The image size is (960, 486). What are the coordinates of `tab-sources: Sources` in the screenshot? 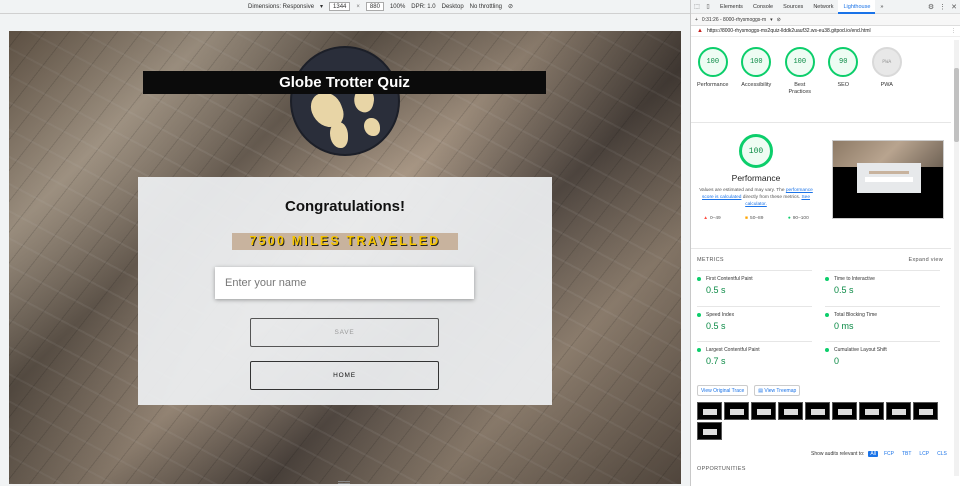 It's located at (793, 7).